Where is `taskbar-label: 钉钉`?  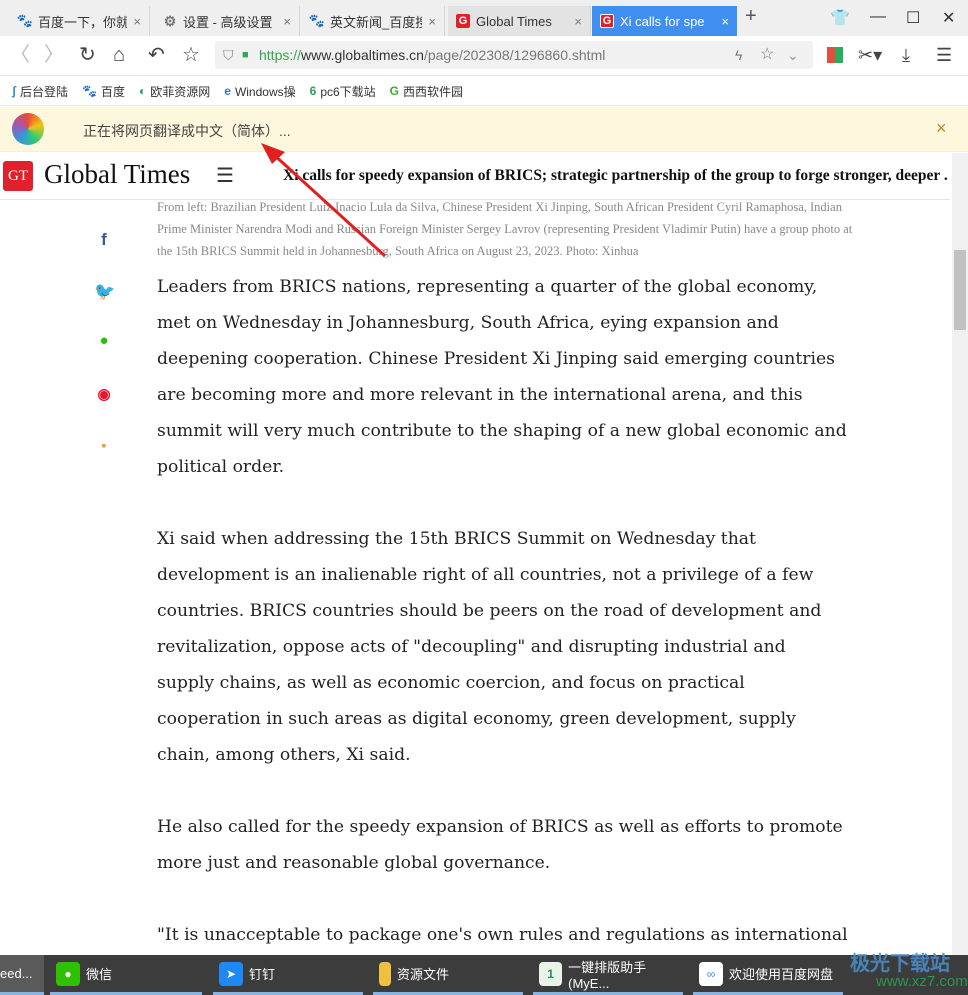
taskbar-label: 钉钉 is located at coordinates (262, 974).